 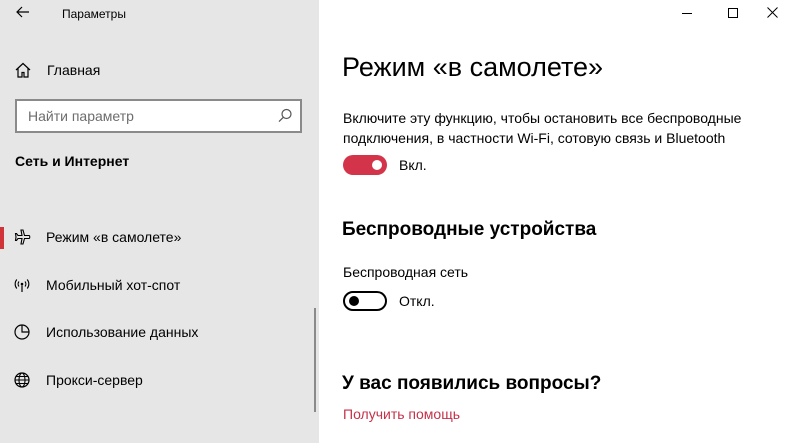 What do you see at coordinates (417, 301) in the screenshot?
I see `wifi-toggle-state: Откл.` at bounding box center [417, 301].